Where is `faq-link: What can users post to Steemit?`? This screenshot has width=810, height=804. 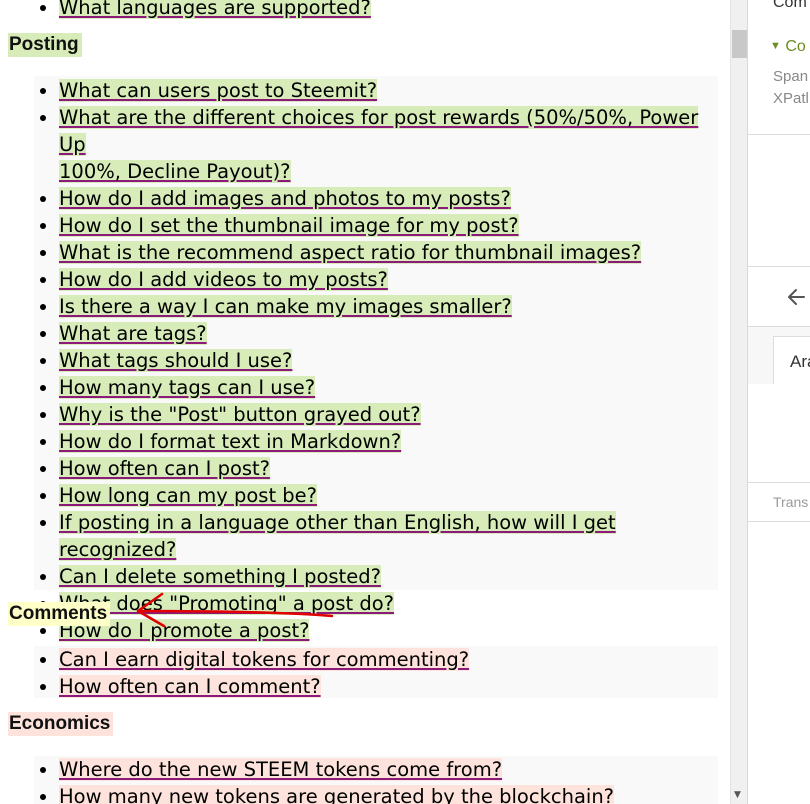
faq-link: What can users post to Steemit? is located at coordinates (218, 90).